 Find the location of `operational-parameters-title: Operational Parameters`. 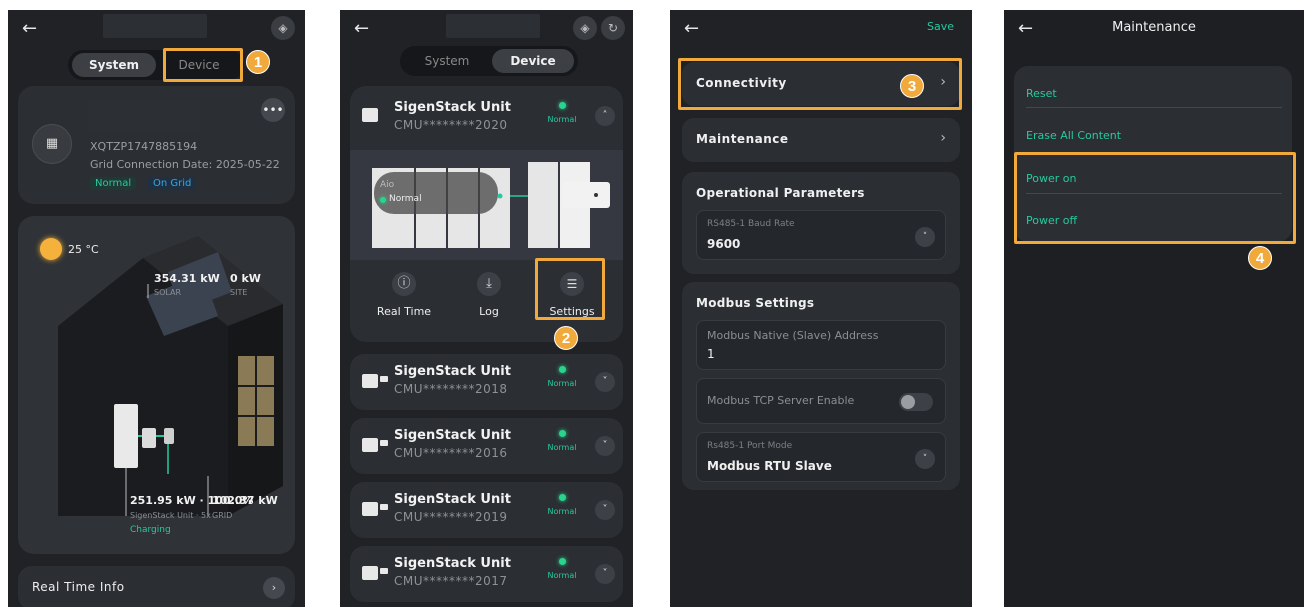

operational-parameters-title: Operational Parameters is located at coordinates (780, 193).